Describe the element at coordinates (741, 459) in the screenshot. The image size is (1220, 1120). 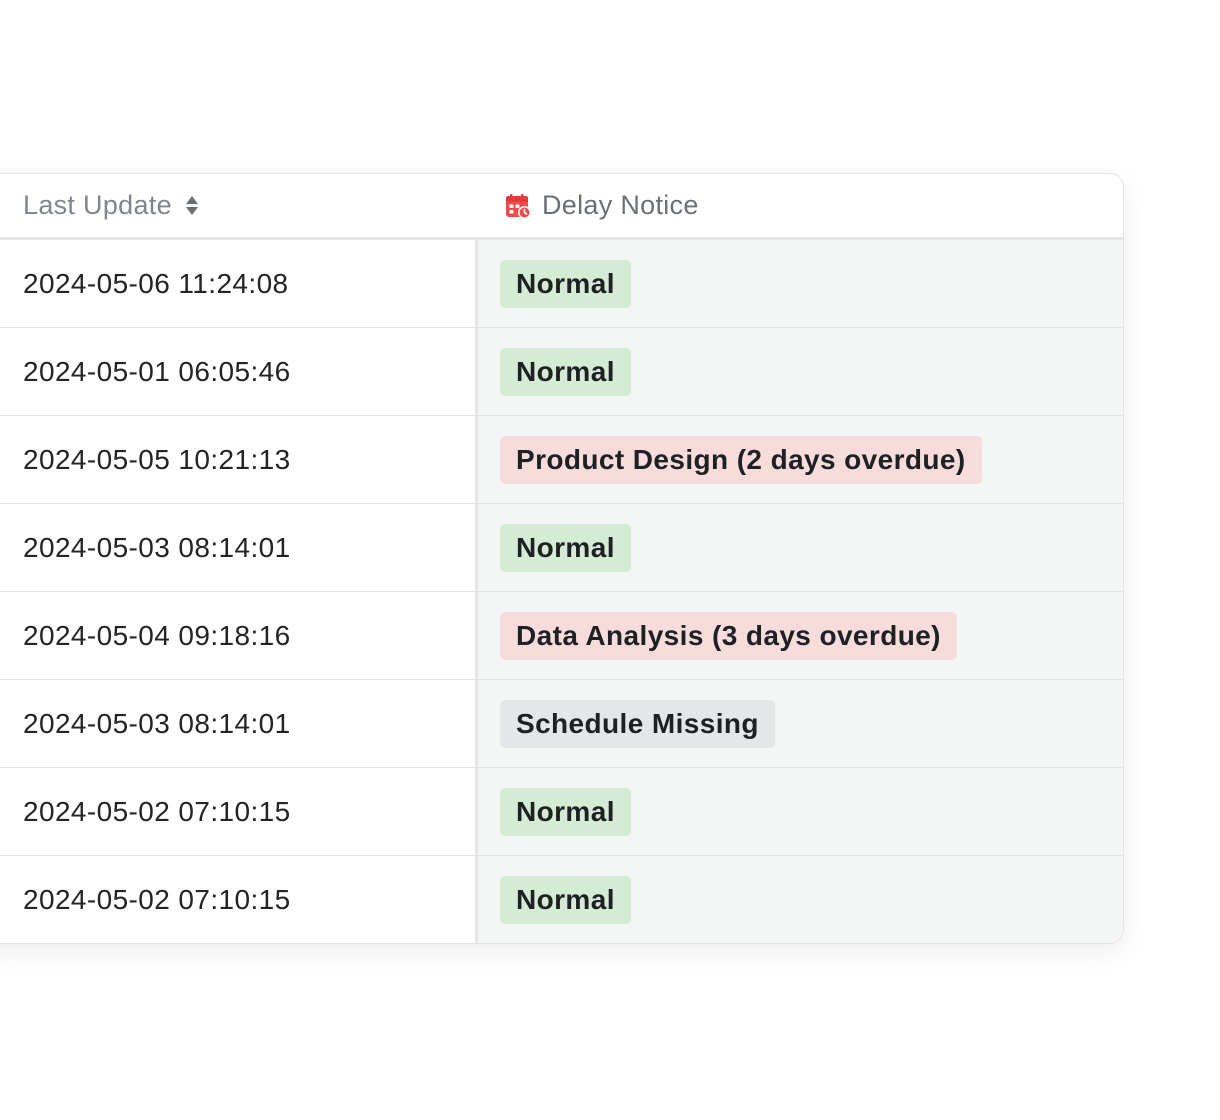
I see `status-badge: Product Design (2 days overdue)` at that location.